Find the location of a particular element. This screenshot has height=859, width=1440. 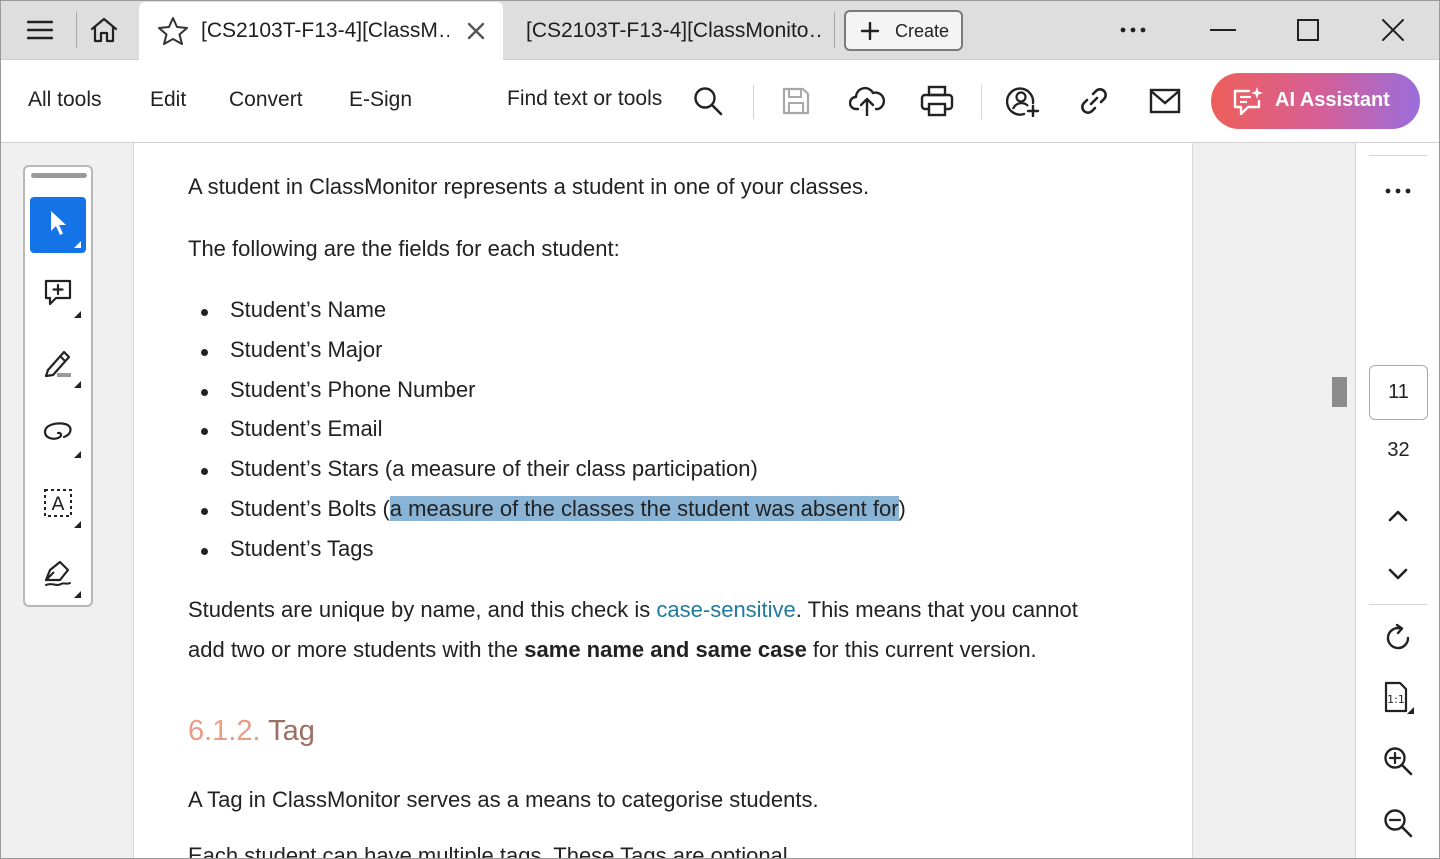

lasso-draw-icon is located at coordinates (58, 435).